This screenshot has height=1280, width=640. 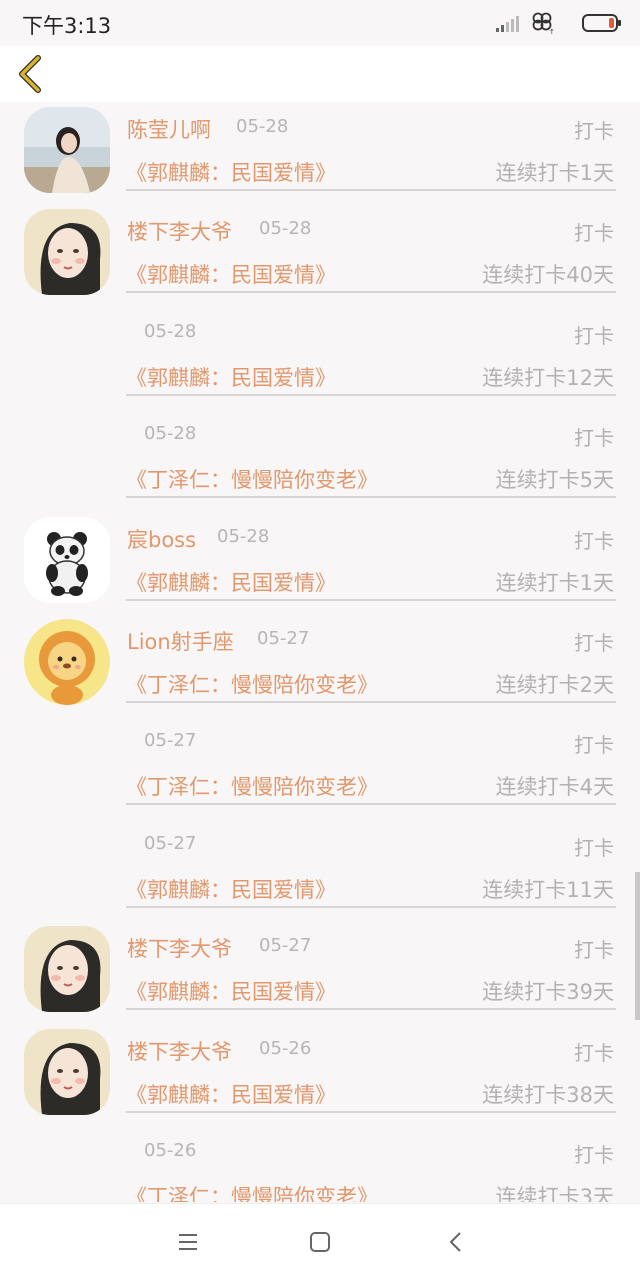 What do you see at coordinates (320, 767) in the screenshot?
I see `list-item: 05-27 打卡 《丁泽仁：慢慢陪你变老》 连续打卡4天` at bounding box center [320, 767].